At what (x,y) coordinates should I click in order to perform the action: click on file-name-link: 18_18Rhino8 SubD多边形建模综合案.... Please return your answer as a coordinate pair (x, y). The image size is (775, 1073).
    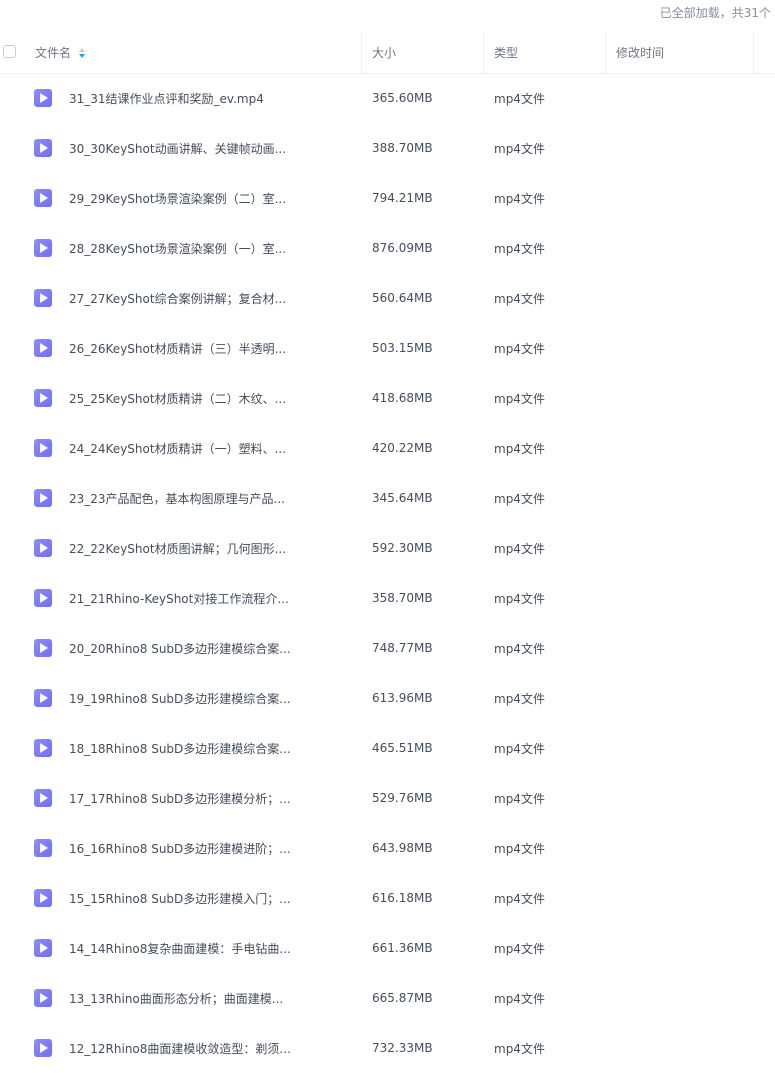
    Looking at the image, I should click on (180, 748).